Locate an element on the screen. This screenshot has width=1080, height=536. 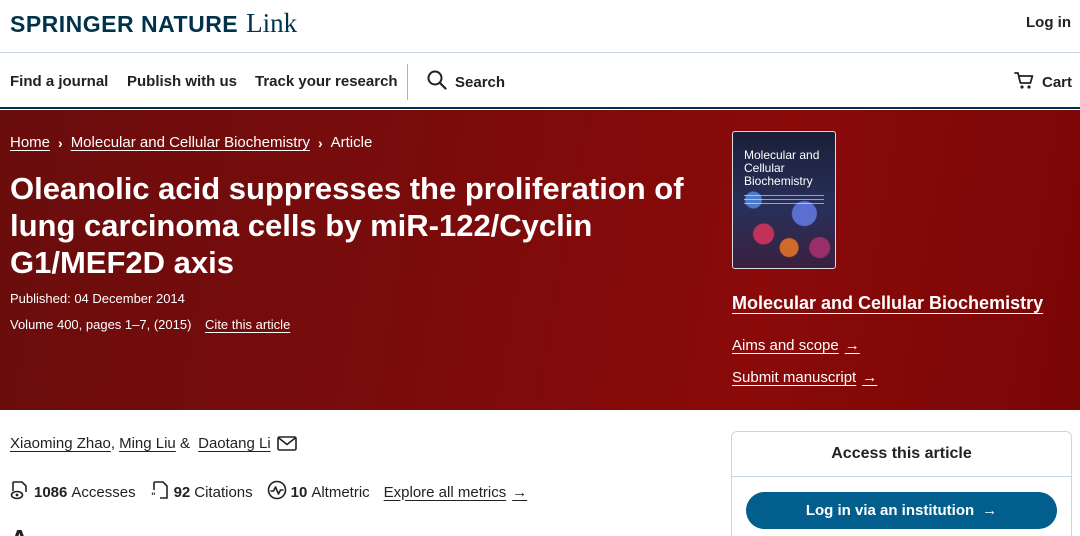
explore-metrics-link: Explore all metrics → is located at coordinates (456, 492).